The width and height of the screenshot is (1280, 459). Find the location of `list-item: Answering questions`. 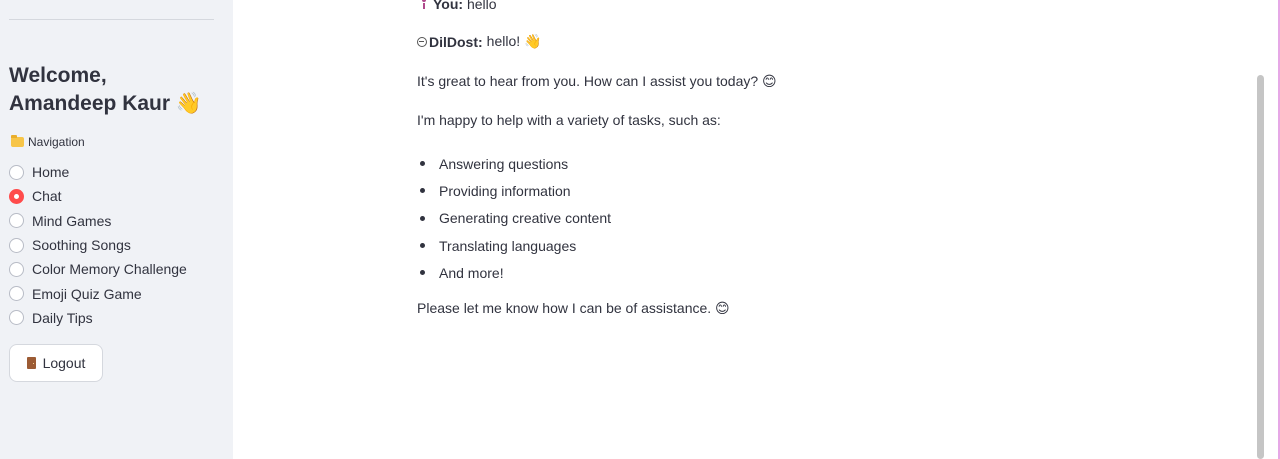

list-item: Answering questions is located at coordinates (514, 163).